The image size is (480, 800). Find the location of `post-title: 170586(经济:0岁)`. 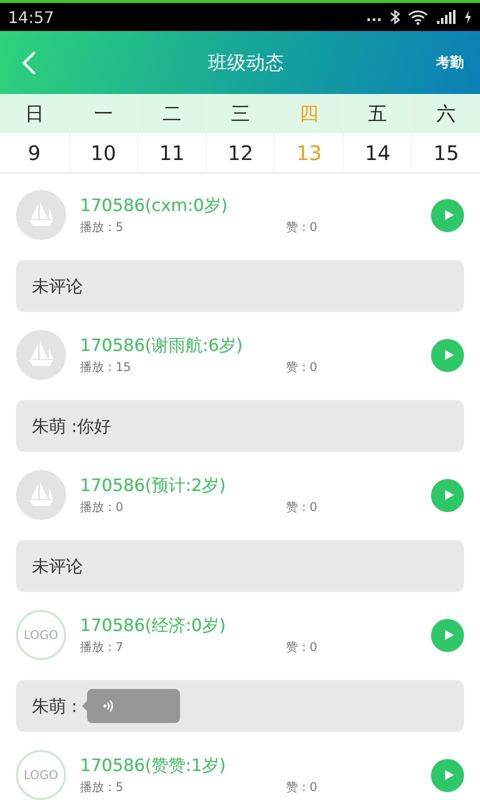

post-title: 170586(经济:0岁) is located at coordinates (153, 626).